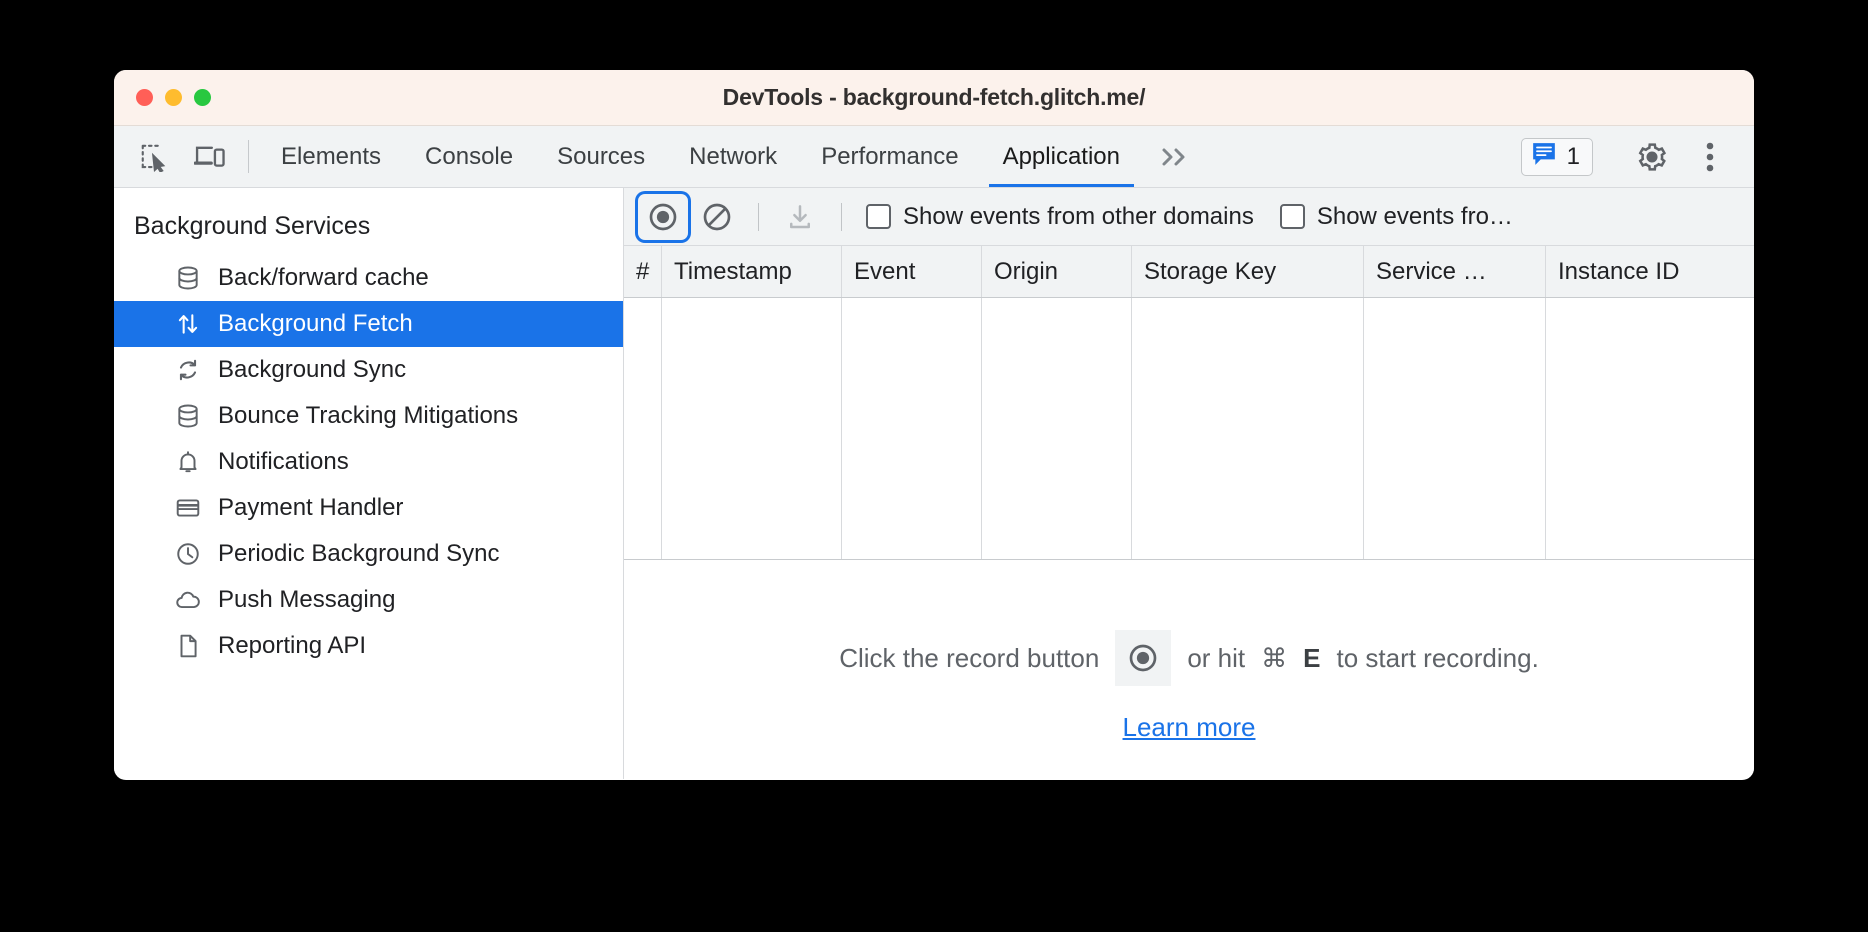 This screenshot has height=932, width=1868. I want to click on tab-label: Elements, so click(331, 156).